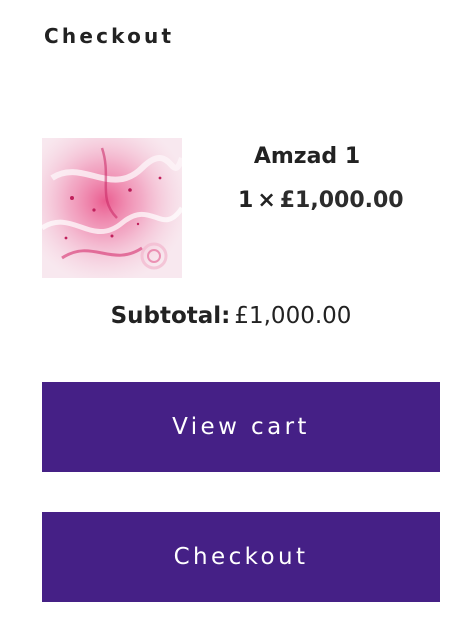  Describe the element at coordinates (241, 557) in the screenshot. I see `checkout-button: Checkout` at that location.